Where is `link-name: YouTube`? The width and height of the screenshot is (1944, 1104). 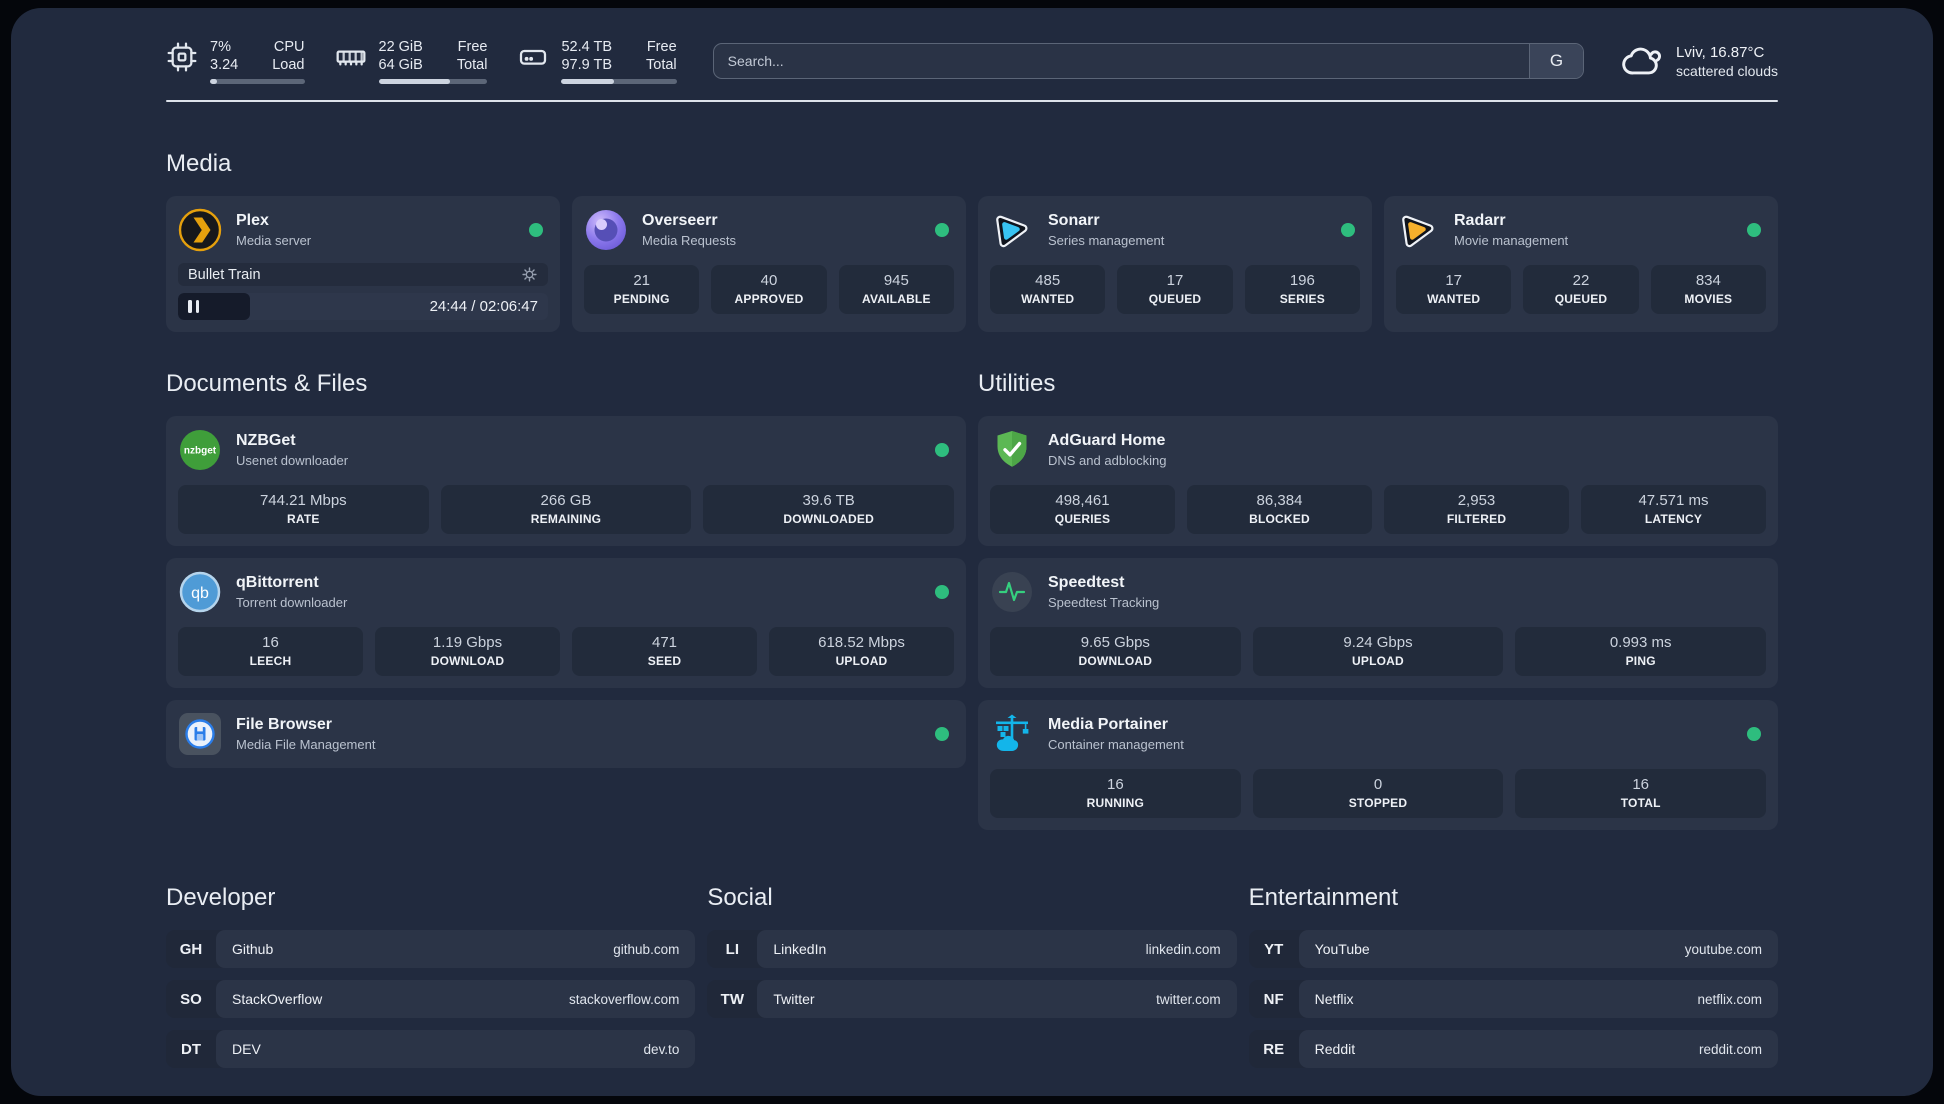
link-name: YouTube is located at coordinates (1342, 949).